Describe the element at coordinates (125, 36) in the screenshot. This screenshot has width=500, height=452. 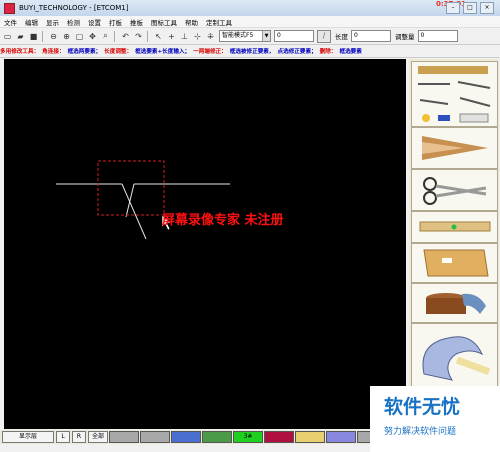
I see `undo-icon: ↶` at that location.